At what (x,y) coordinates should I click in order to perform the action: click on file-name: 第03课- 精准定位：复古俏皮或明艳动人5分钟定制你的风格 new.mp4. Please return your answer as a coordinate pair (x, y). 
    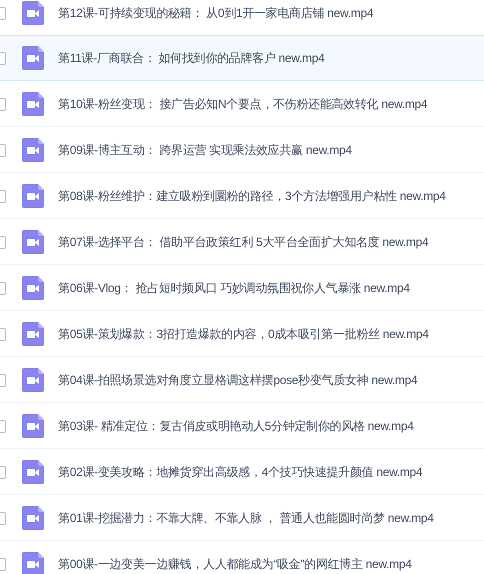
    Looking at the image, I should click on (236, 426).